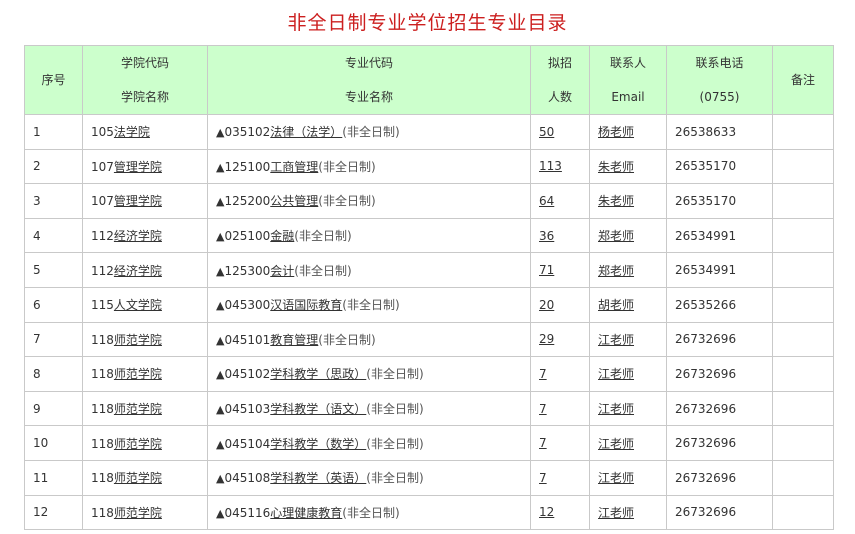  Describe the element at coordinates (368, 63) in the screenshot. I see `header-major-code-label: 专业代码` at that location.